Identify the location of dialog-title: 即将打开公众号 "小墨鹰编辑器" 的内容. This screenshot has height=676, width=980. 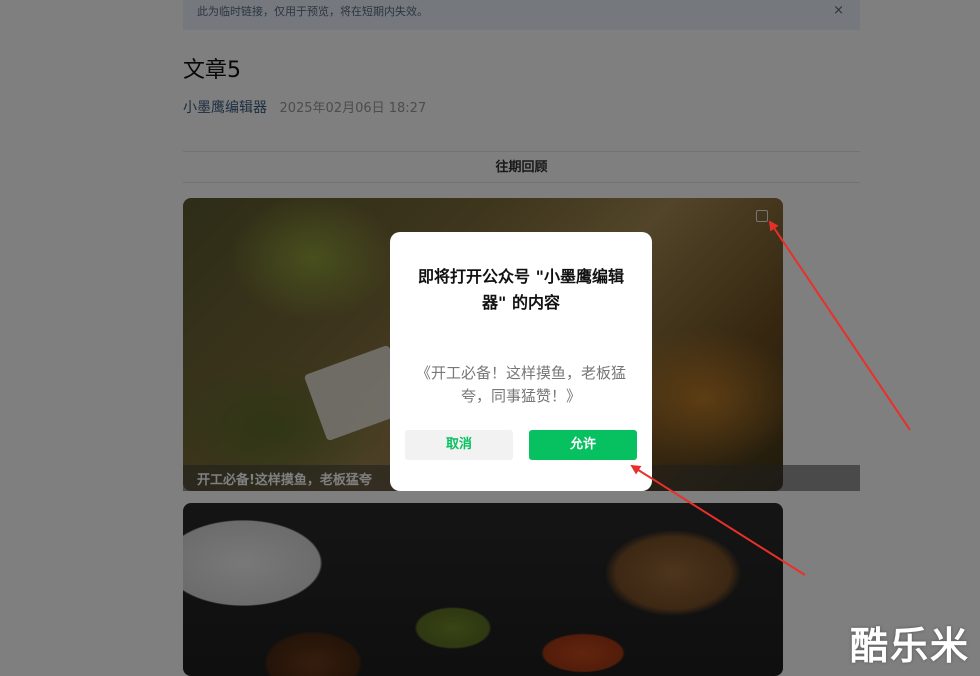
(521, 289).